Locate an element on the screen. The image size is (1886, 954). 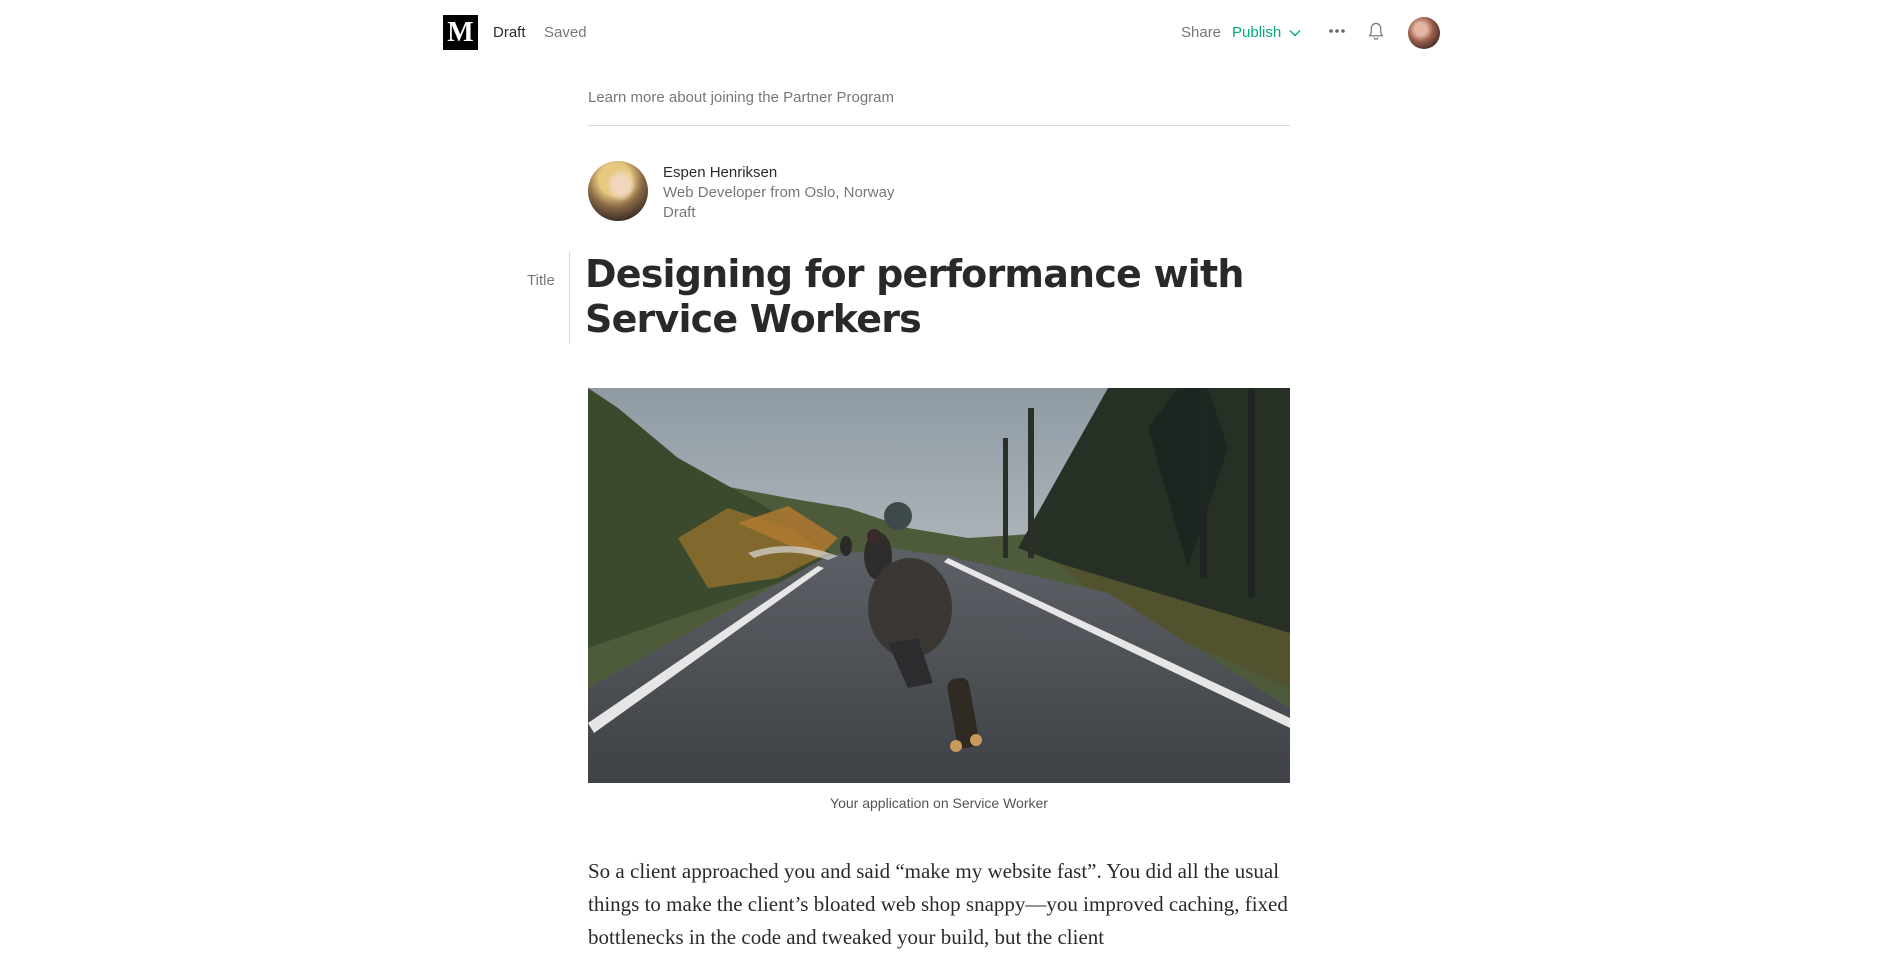
author-name: Espen Henriksen is located at coordinates (720, 172).